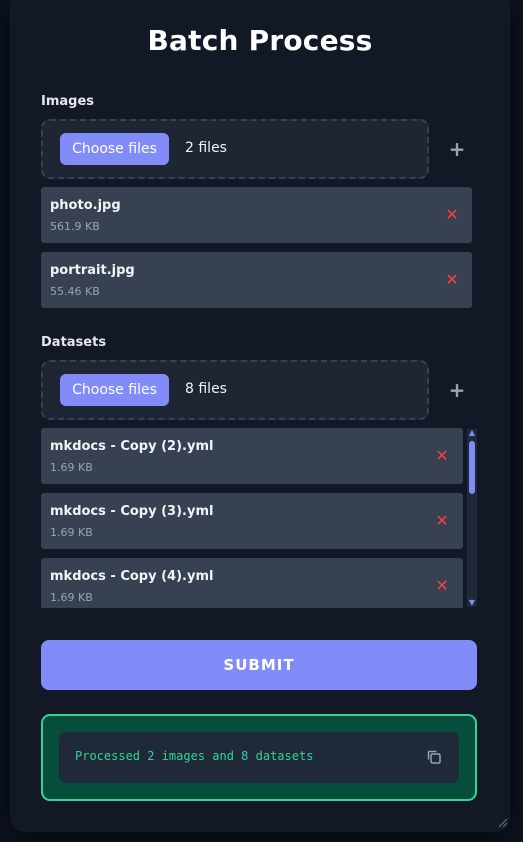 The width and height of the screenshot is (523, 842). Describe the element at coordinates (503, 823) in the screenshot. I see `resize-grip-icon` at that location.